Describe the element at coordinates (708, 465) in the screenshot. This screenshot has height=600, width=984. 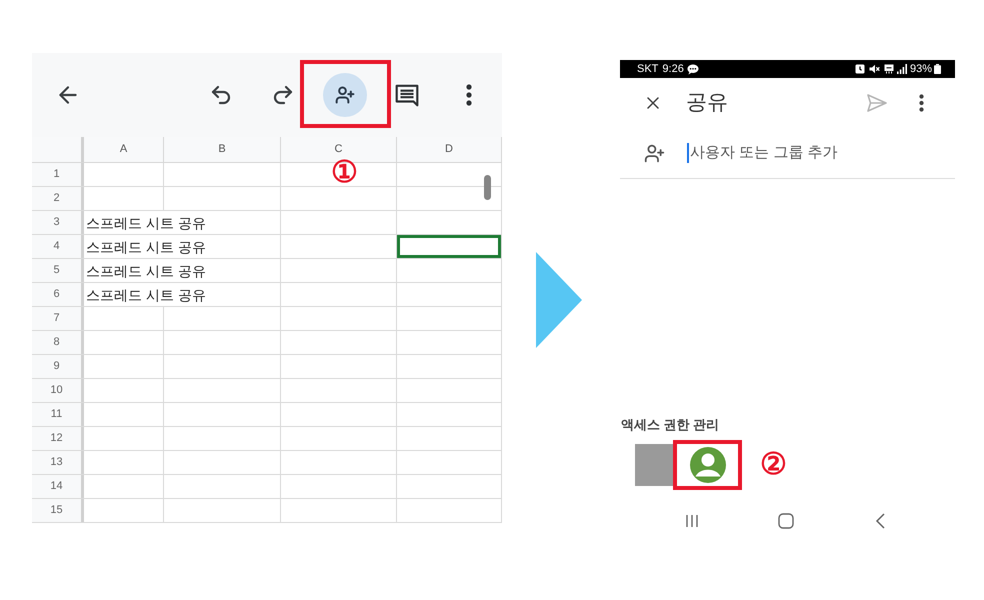
I see `avatar-icon` at that location.